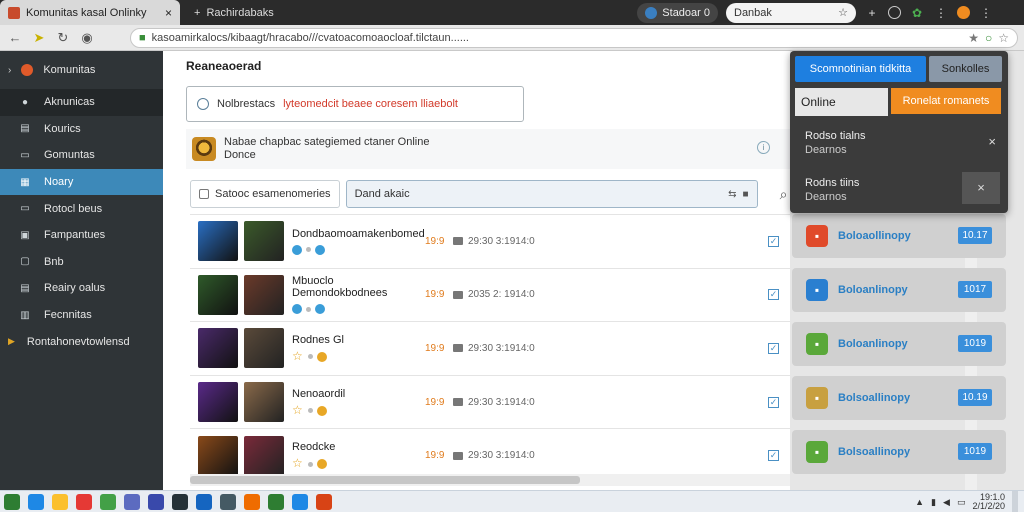 The width and height of the screenshot is (1024, 512). I want to click on row-title: Dondbaomoamakenbomed, so click(359, 234).